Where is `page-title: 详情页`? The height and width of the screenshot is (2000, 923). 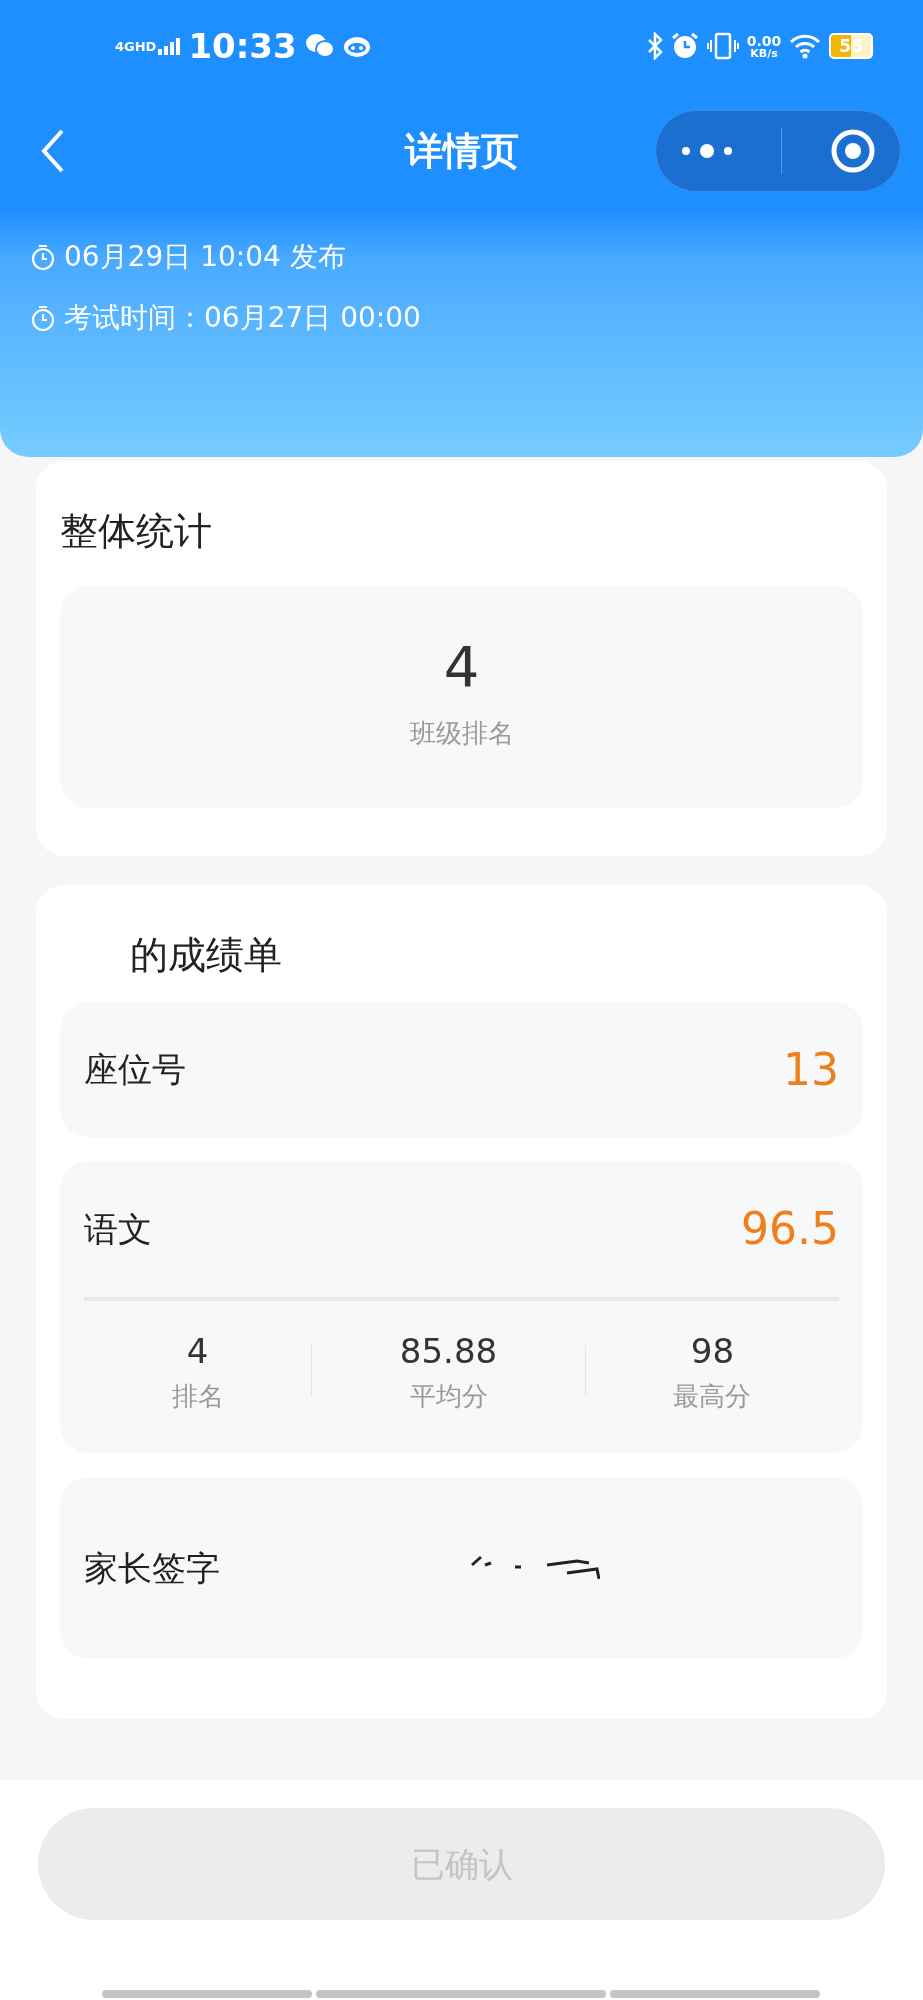 page-title: 详情页 is located at coordinates (461, 150).